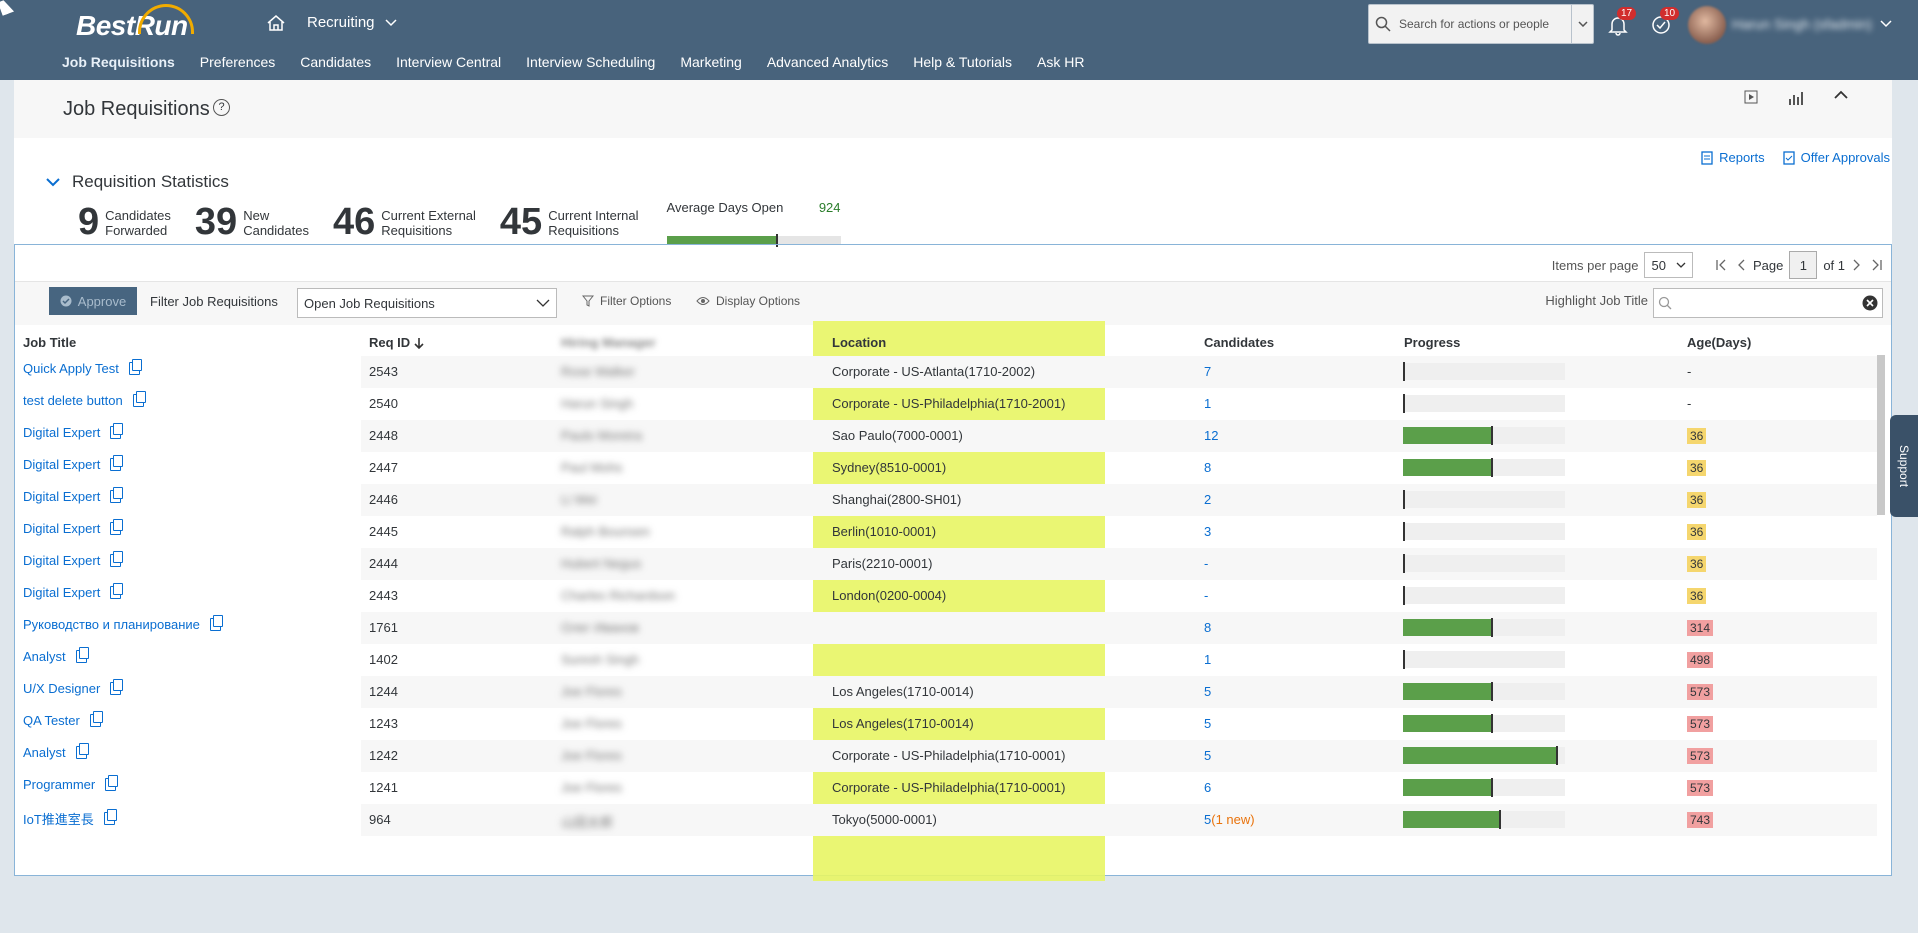  What do you see at coordinates (1622, 21) in the screenshot?
I see `notifications-button: 17` at bounding box center [1622, 21].